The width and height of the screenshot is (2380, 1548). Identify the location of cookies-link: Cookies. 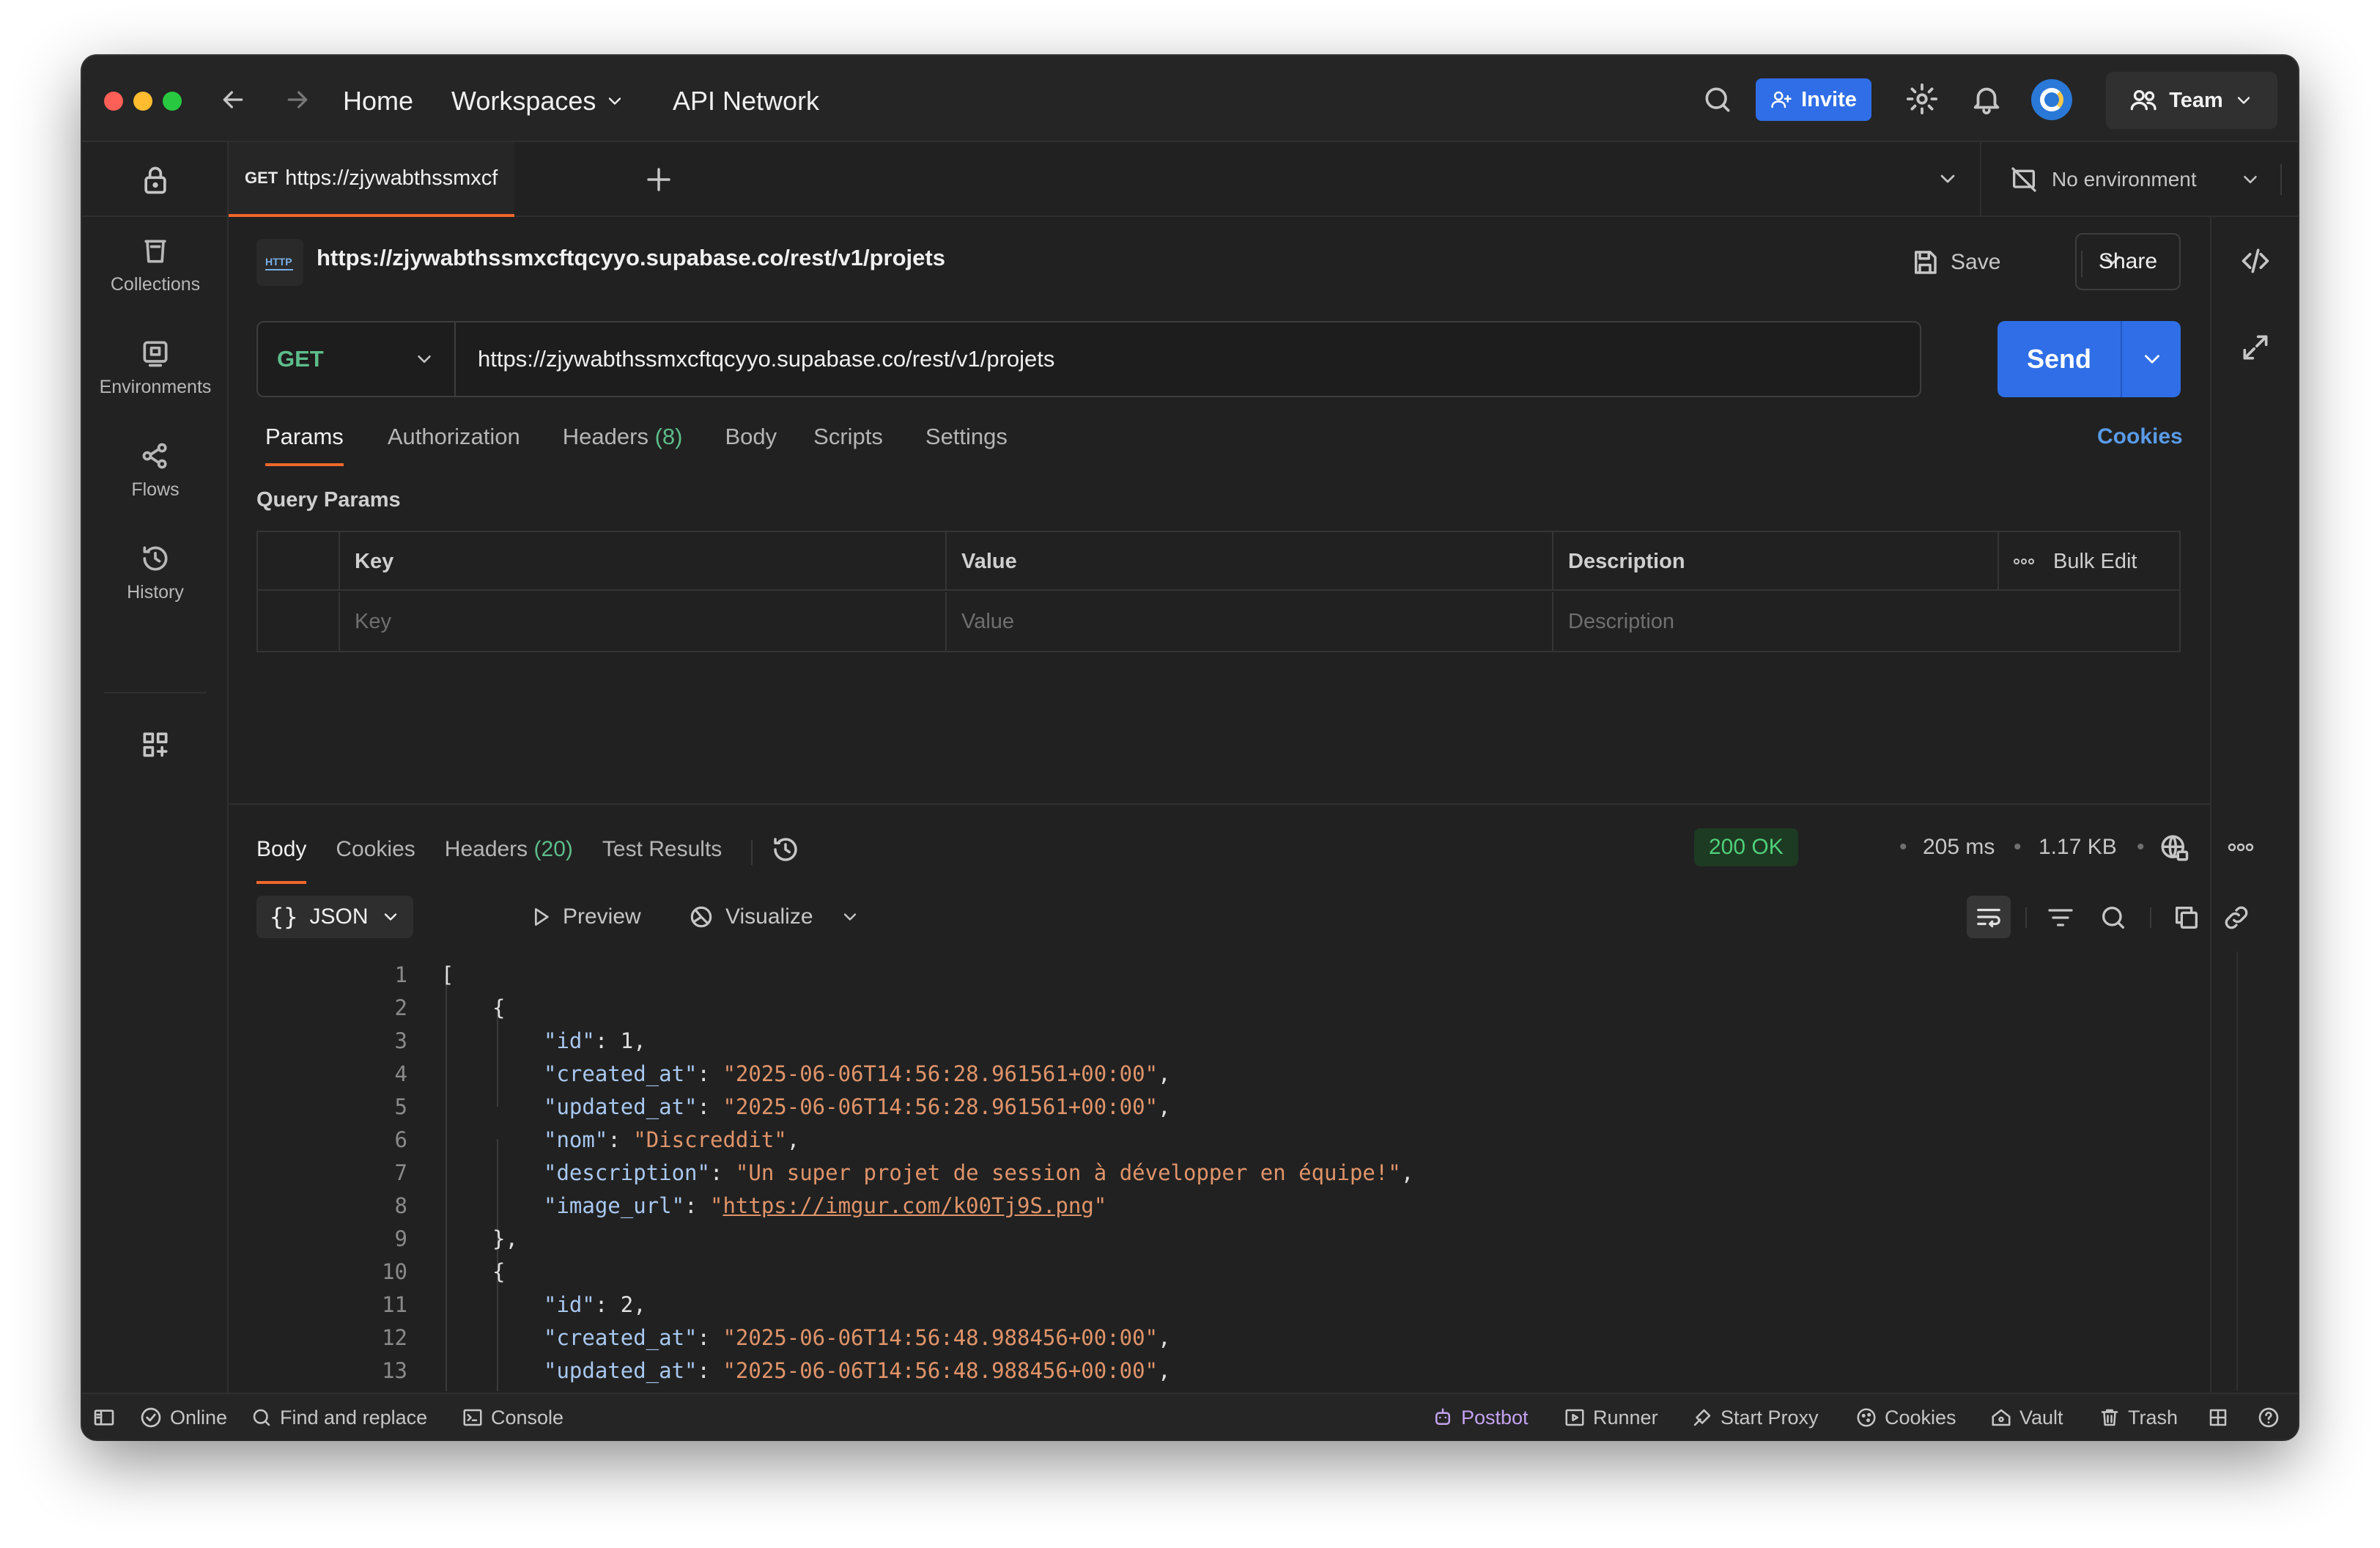
(2140, 437).